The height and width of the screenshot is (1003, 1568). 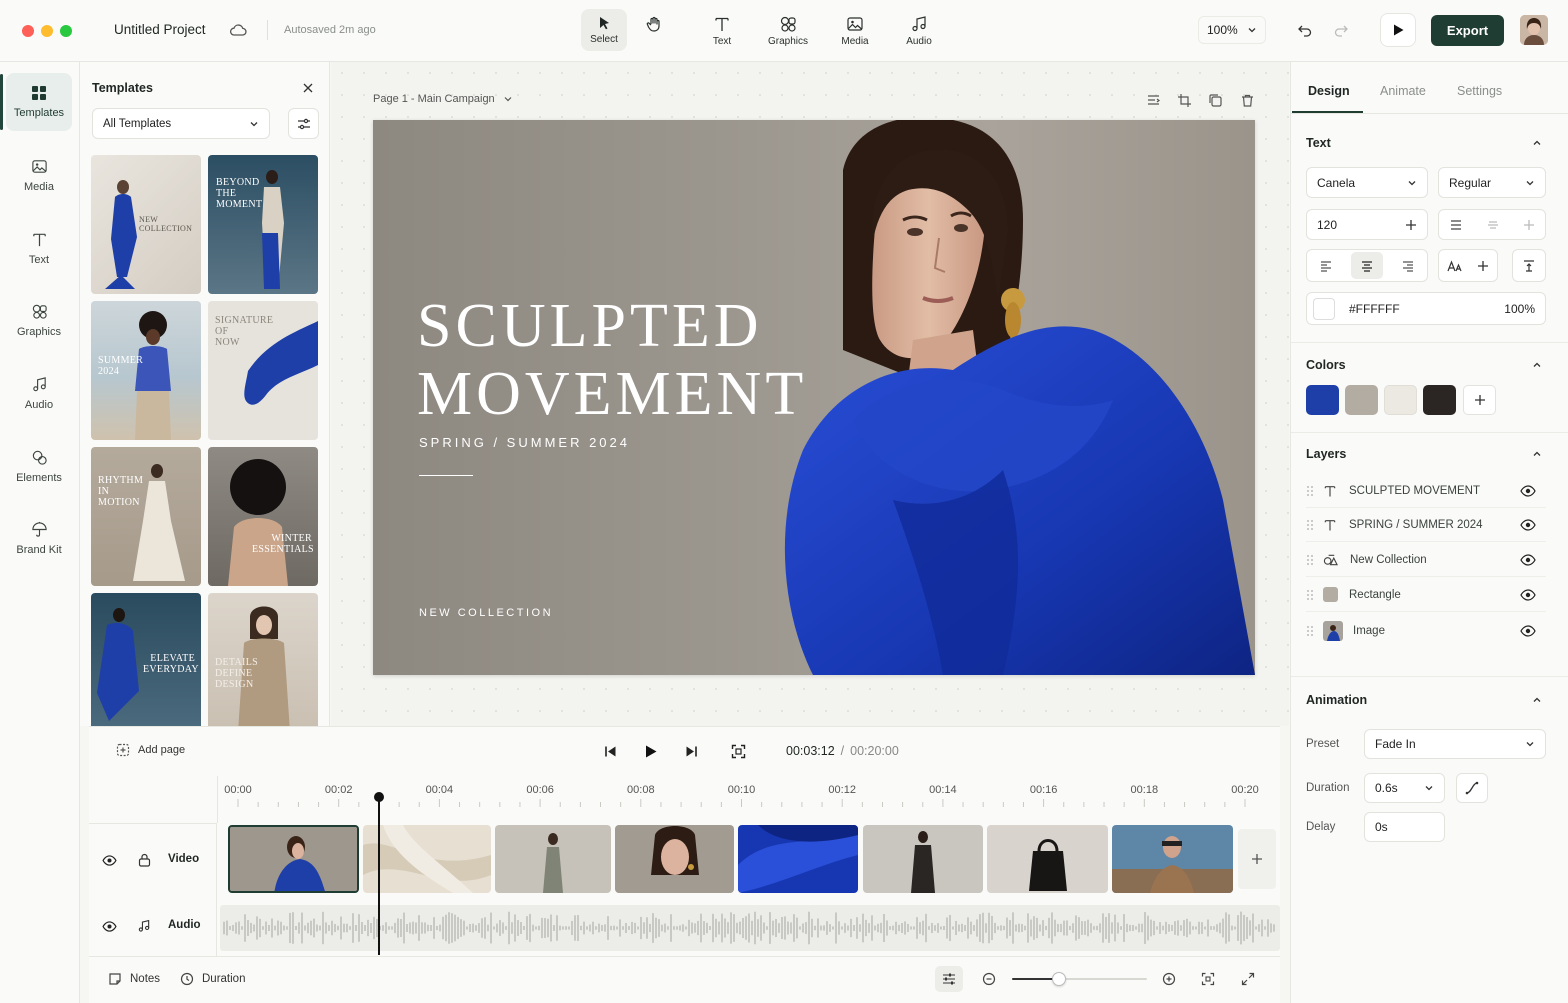 I want to click on layer-item: New Collection, so click(x=1426, y=560).